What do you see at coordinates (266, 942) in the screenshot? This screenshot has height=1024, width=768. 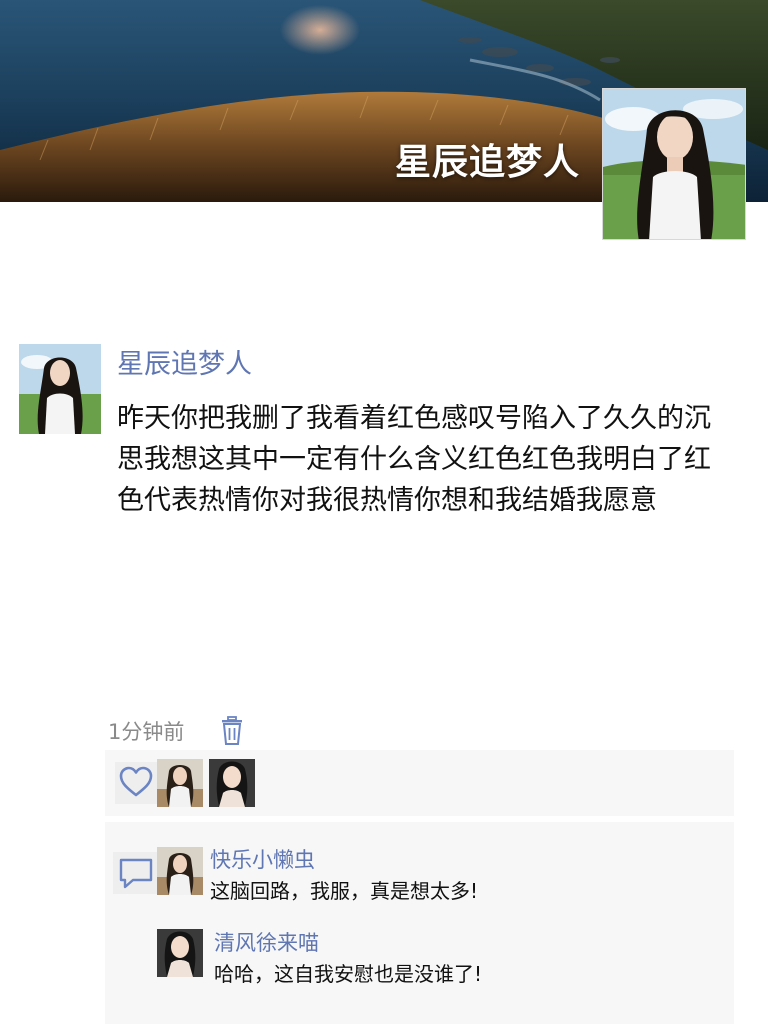 I see `commenter-name: 清风徐来喵` at bounding box center [266, 942].